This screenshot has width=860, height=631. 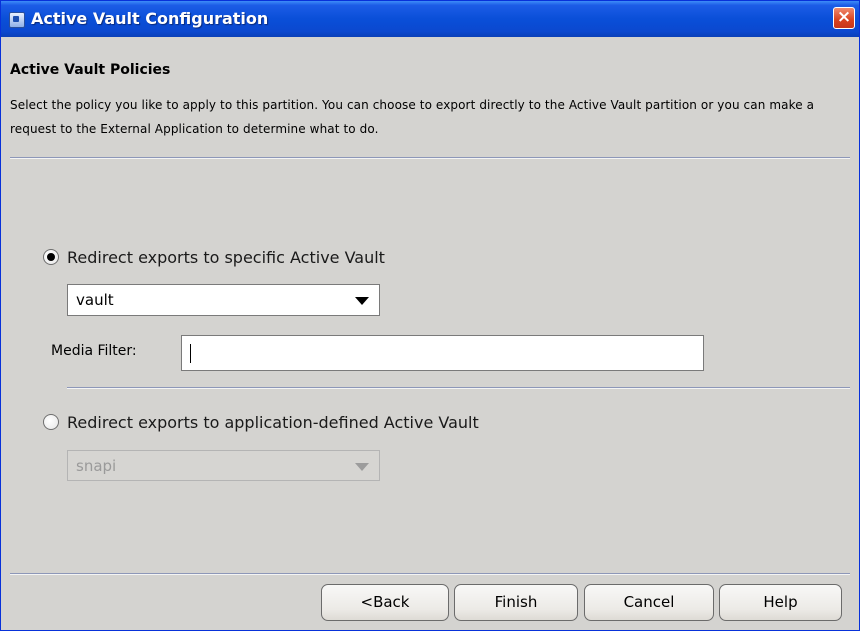 I want to click on vault-select: vault, so click(x=223, y=300).